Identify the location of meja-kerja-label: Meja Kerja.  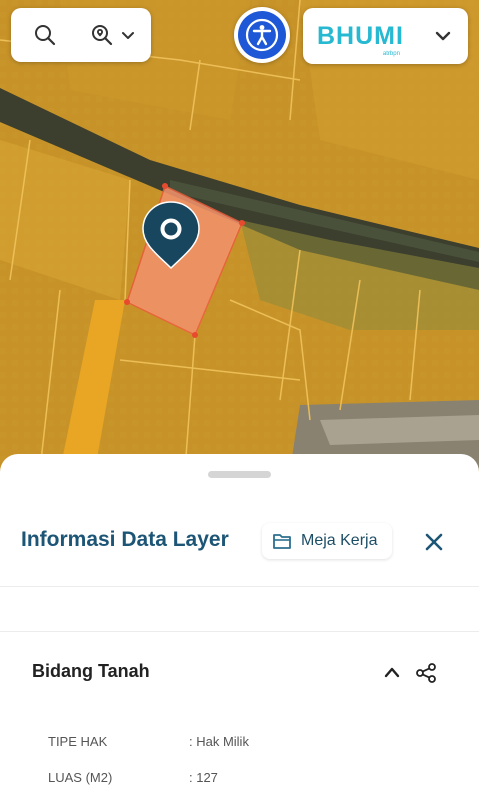
(339, 540).